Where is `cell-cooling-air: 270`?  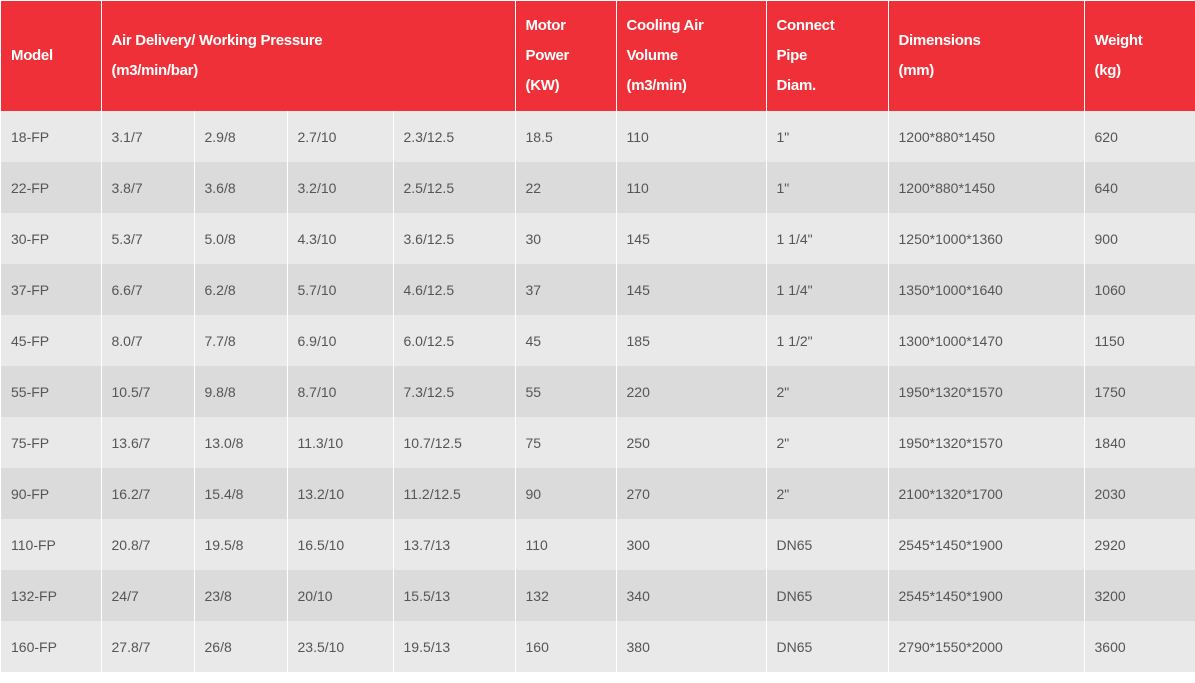 cell-cooling-air: 270 is located at coordinates (691, 493).